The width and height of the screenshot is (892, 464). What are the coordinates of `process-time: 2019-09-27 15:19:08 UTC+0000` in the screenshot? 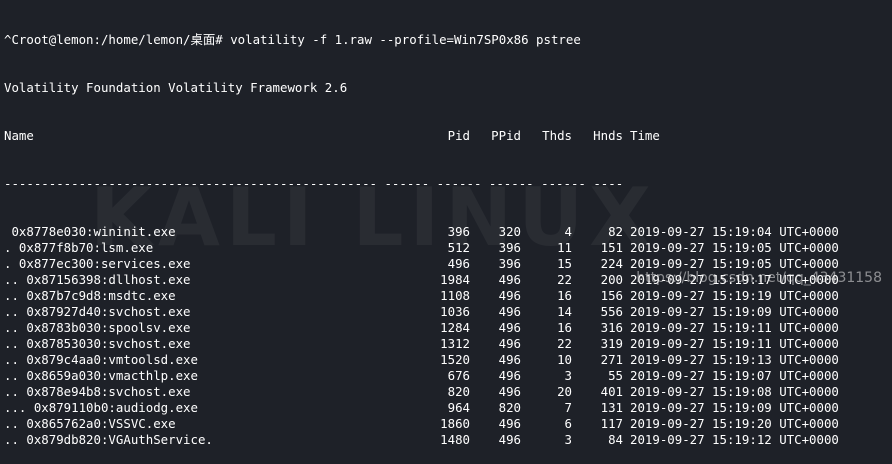 It's located at (734, 391).